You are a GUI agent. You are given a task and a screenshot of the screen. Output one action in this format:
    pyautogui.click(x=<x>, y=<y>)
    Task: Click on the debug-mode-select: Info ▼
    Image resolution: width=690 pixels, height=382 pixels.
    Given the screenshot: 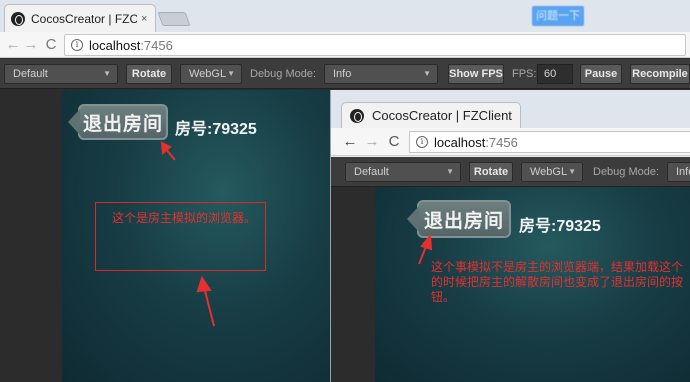 What is the action you would take?
    pyautogui.click(x=381, y=74)
    